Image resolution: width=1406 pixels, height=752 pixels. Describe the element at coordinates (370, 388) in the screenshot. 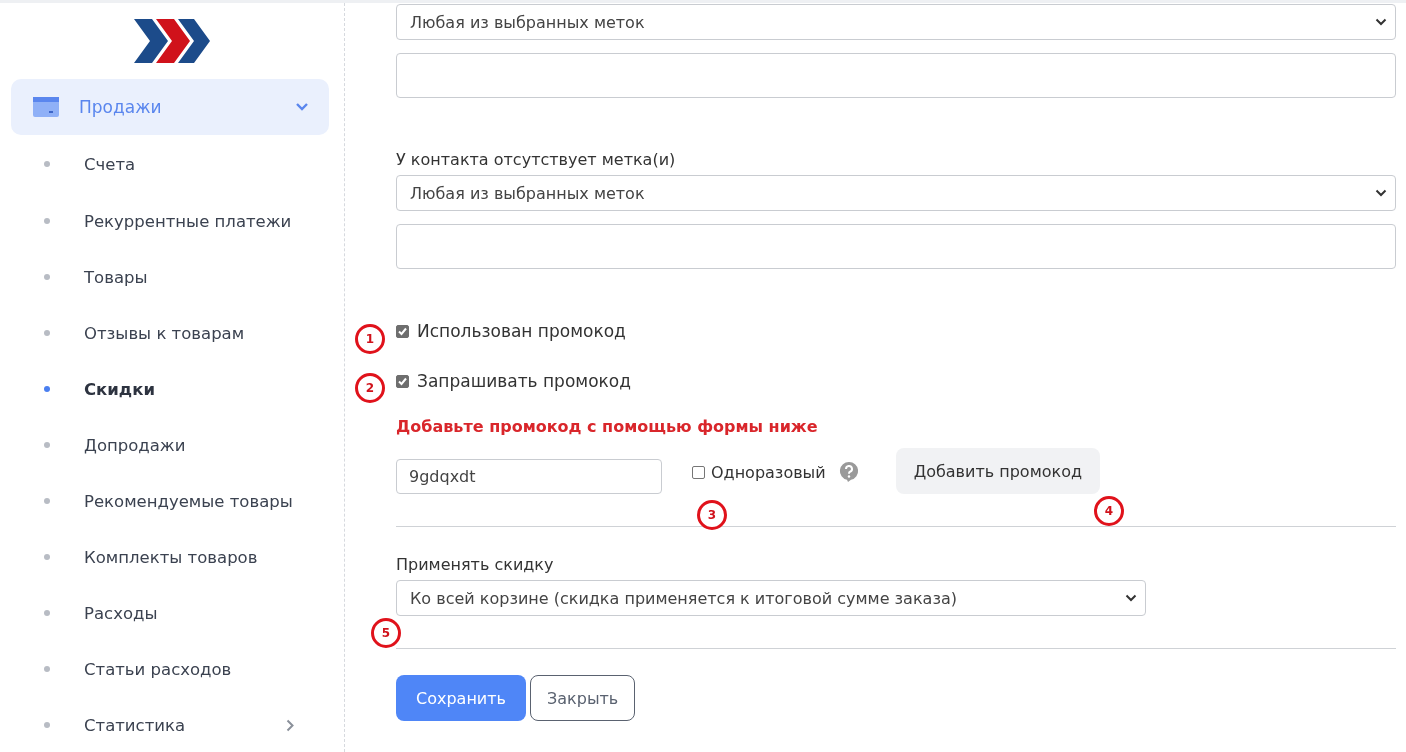

I see `annotation-marker: 2` at that location.